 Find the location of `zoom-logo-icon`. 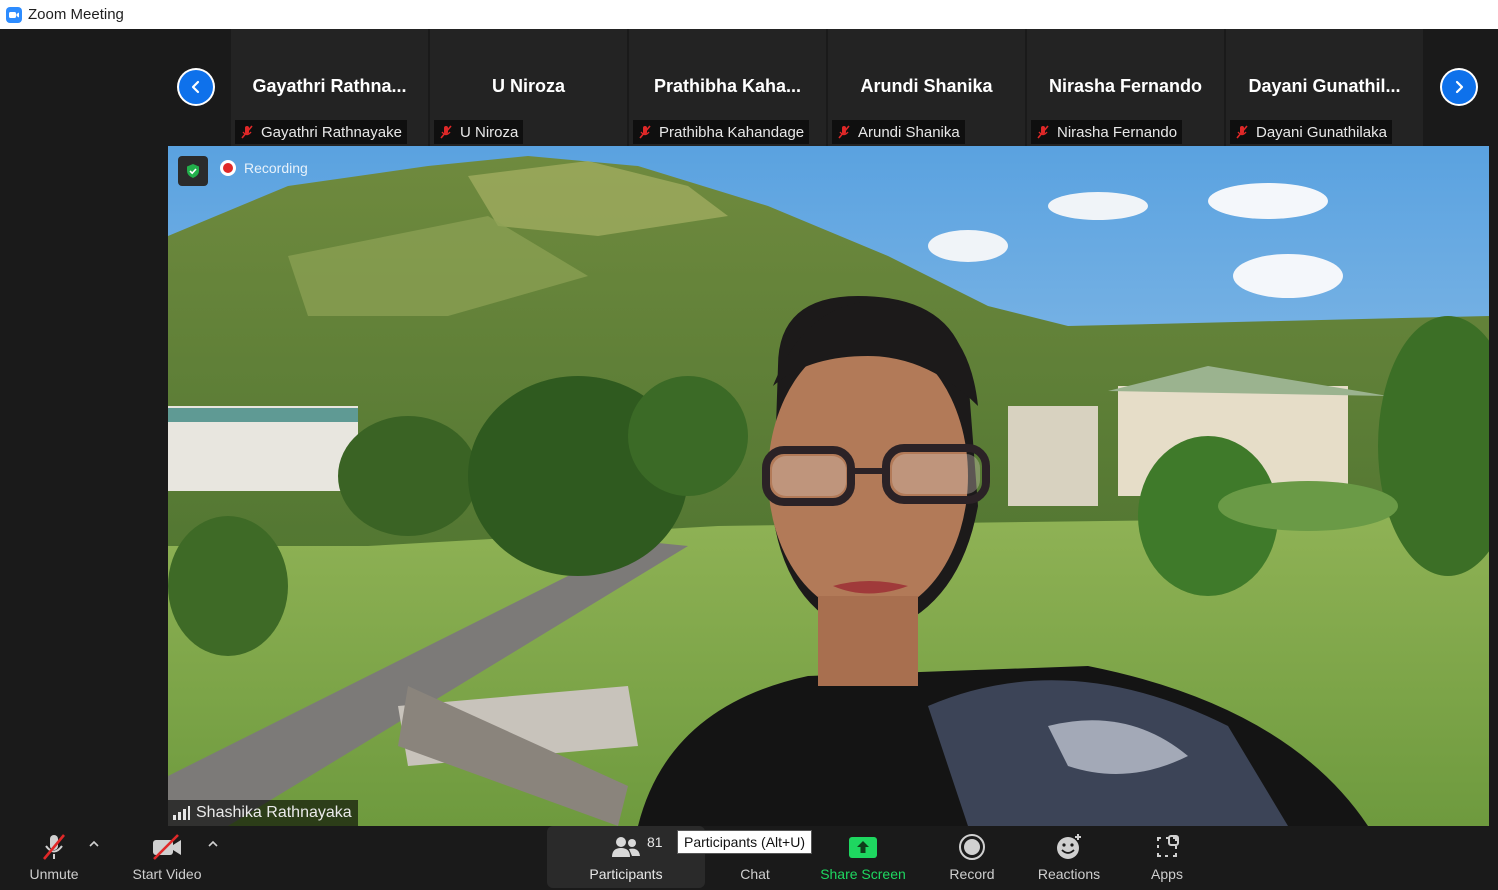

zoom-logo-icon is located at coordinates (14, 14).